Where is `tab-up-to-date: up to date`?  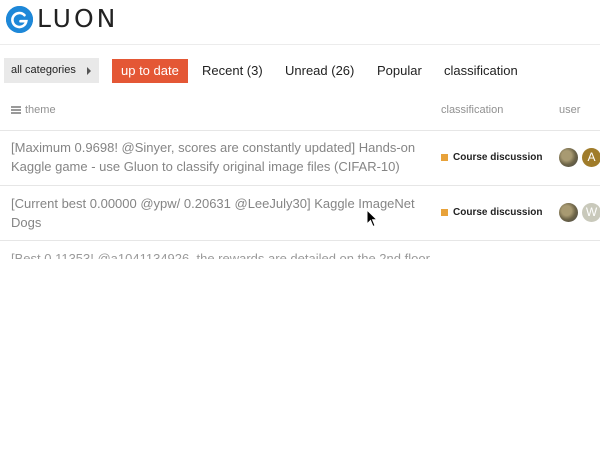
tab-up-to-date: up to date is located at coordinates (150, 71).